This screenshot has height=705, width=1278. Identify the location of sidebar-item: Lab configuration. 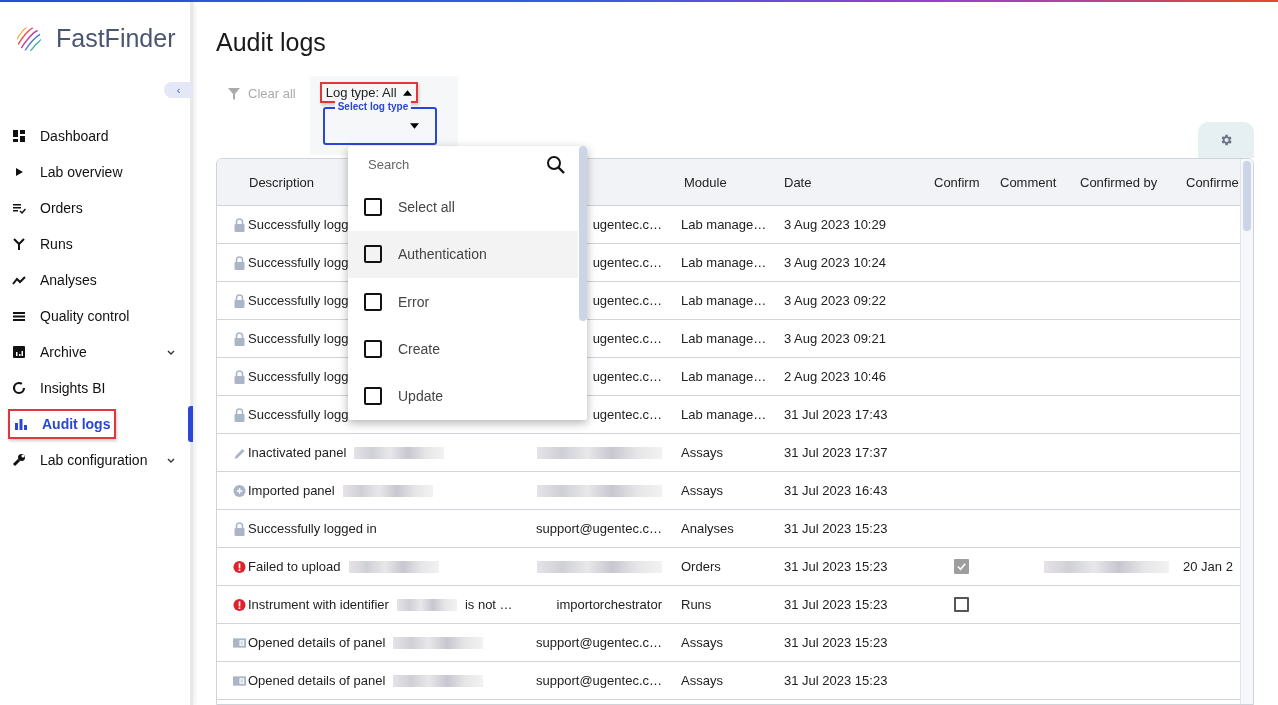
(82, 460).